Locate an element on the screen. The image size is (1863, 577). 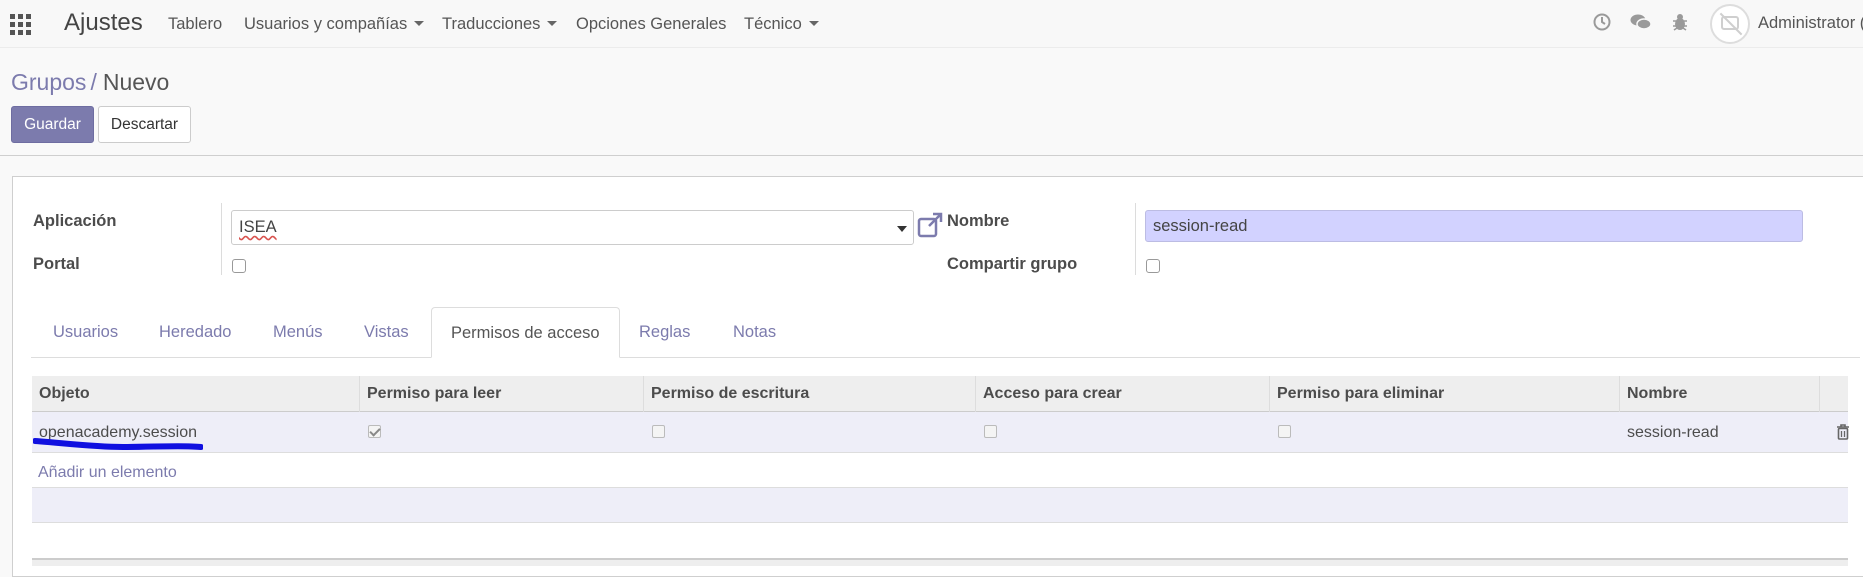
menu-tecnico: Técnico is located at coordinates (781, 24).